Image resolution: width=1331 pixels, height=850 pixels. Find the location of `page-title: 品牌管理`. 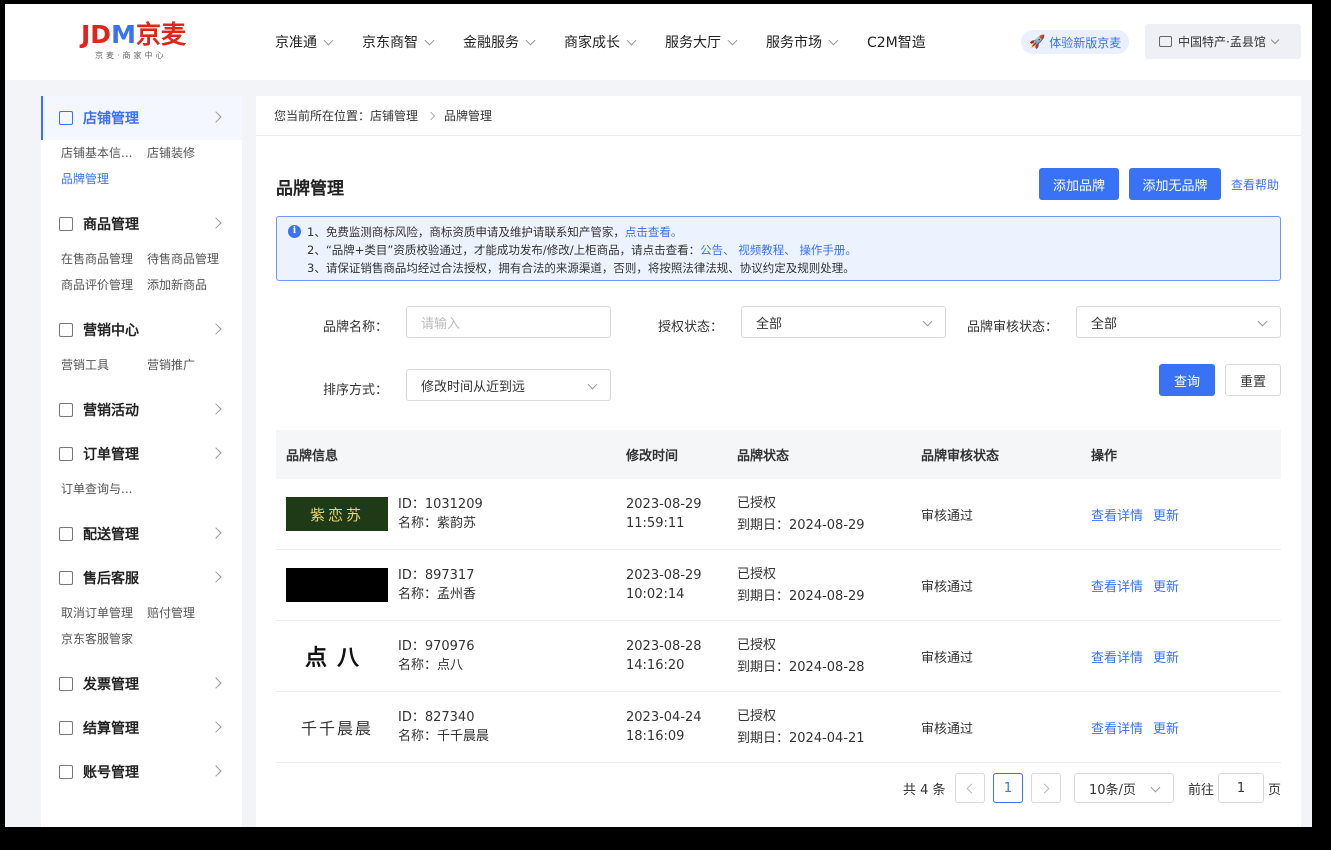

page-title: 品牌管理 is located at coordinates (310, 189).